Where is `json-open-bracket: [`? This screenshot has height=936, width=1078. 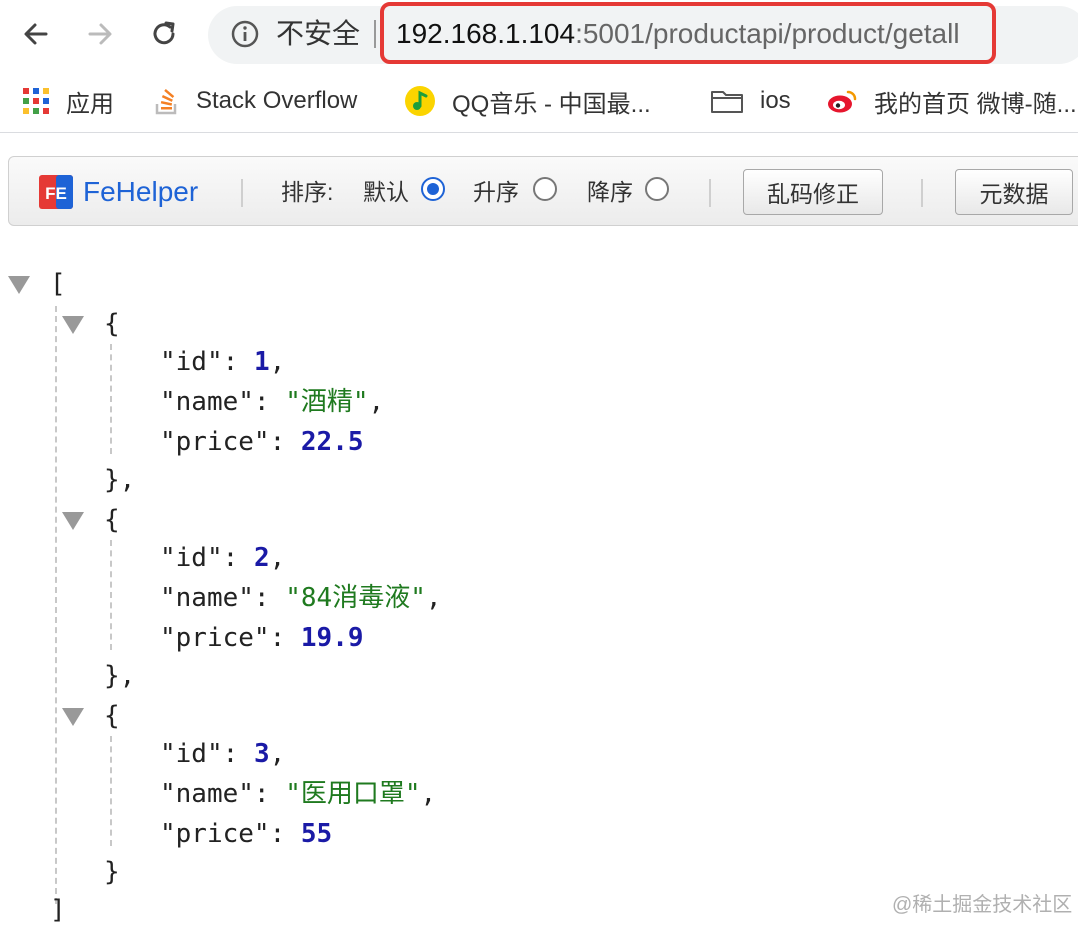 json-open-bracket: [ is located at coordinates (58, 284).